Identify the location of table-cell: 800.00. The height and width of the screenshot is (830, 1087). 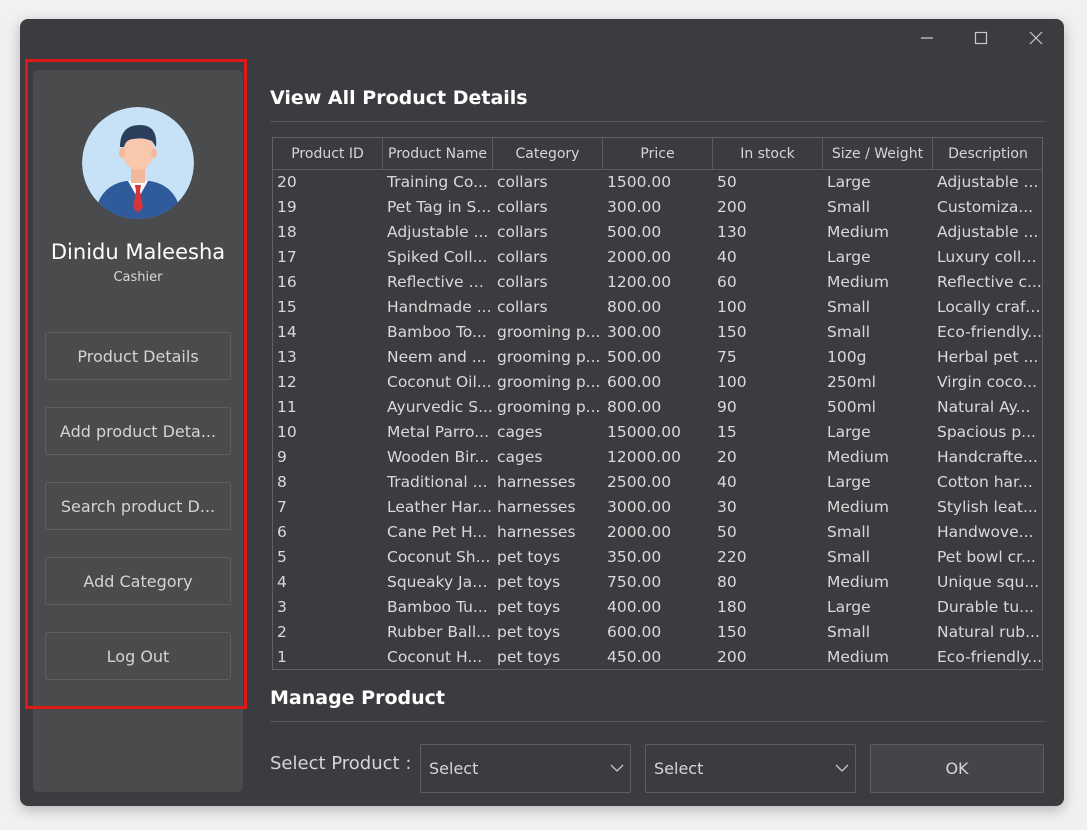
(634, 407).